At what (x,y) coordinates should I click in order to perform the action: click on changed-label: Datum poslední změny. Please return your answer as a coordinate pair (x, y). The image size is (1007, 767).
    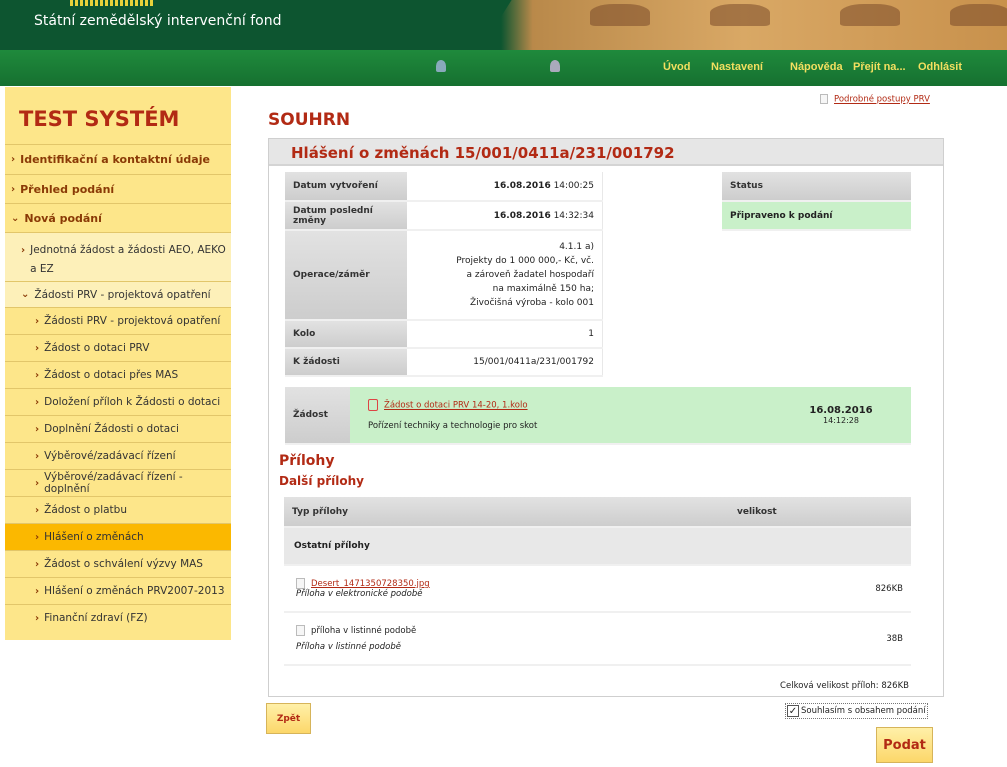
    Looking at the image, I should click on (346, 216).